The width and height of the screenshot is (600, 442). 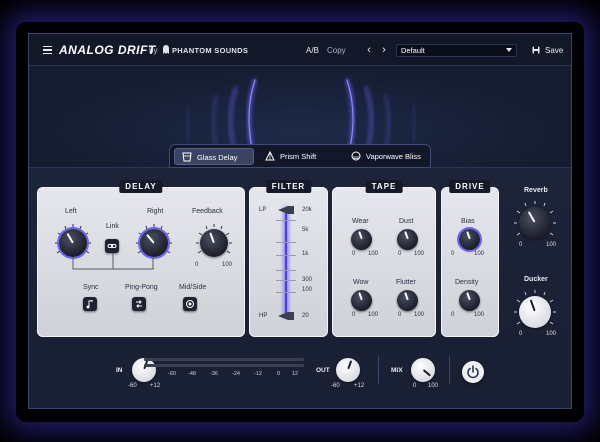 What do you see at coordinates (413, 50) in the screenshot?
I see `preset-value: Default` at bounding box center [413, 50].